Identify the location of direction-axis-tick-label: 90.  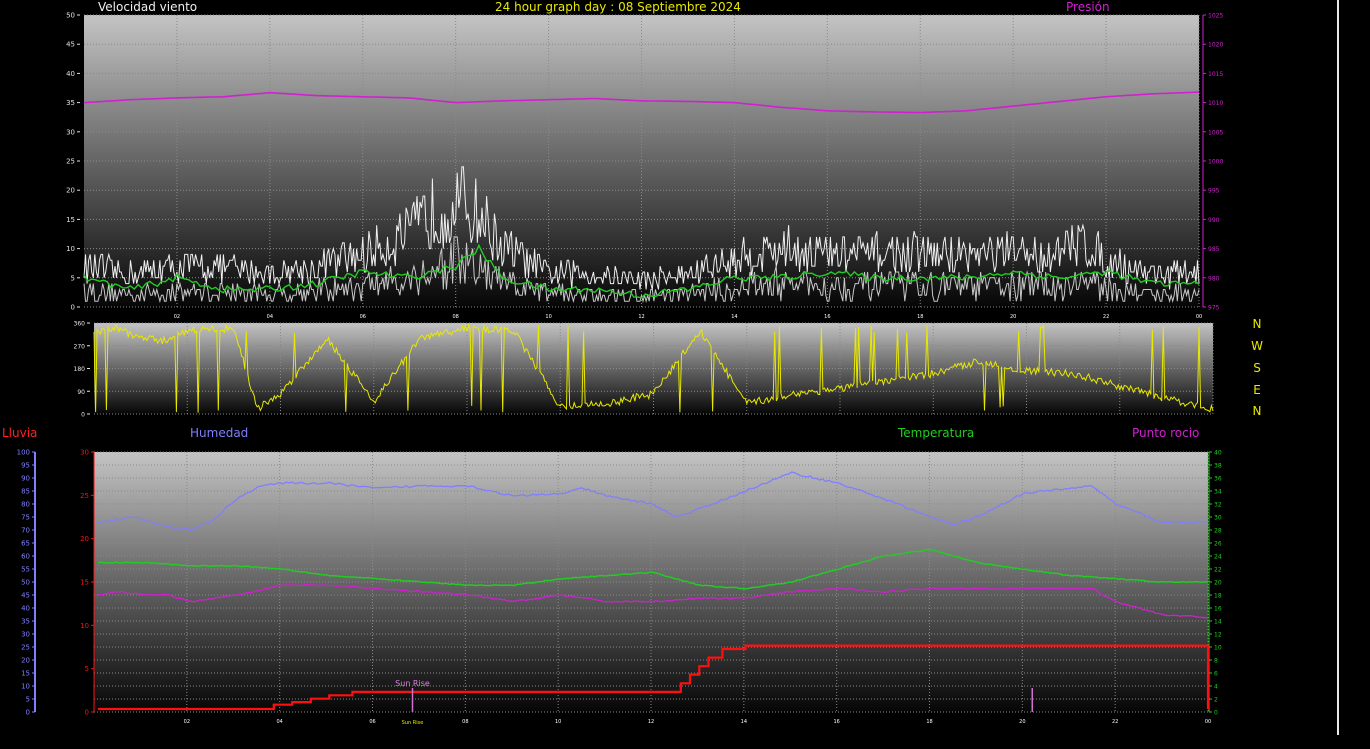
(81, 392).